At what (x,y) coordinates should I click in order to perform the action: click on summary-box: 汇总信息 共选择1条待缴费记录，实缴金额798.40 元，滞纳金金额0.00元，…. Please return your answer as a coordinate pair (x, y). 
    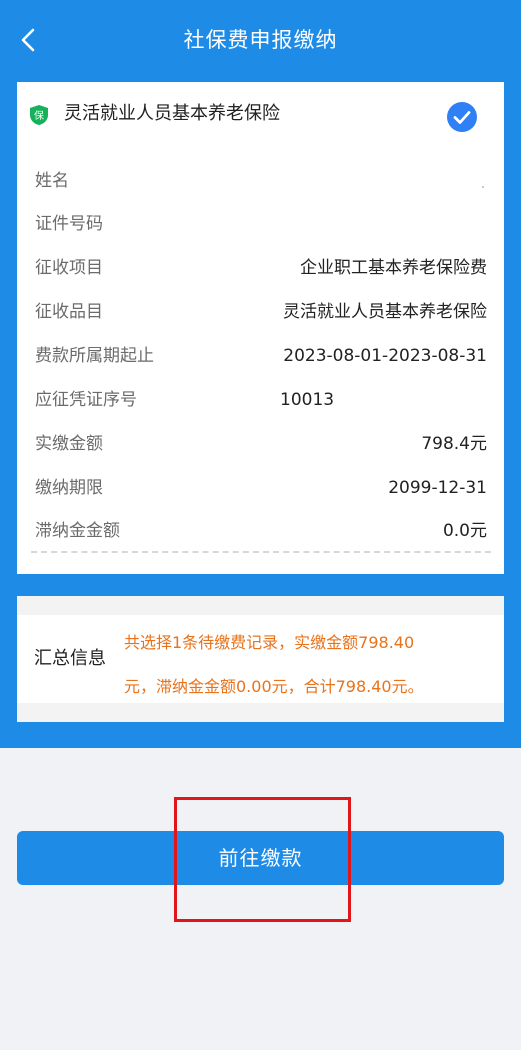
    Looking at the image, I should click on (260, 659).